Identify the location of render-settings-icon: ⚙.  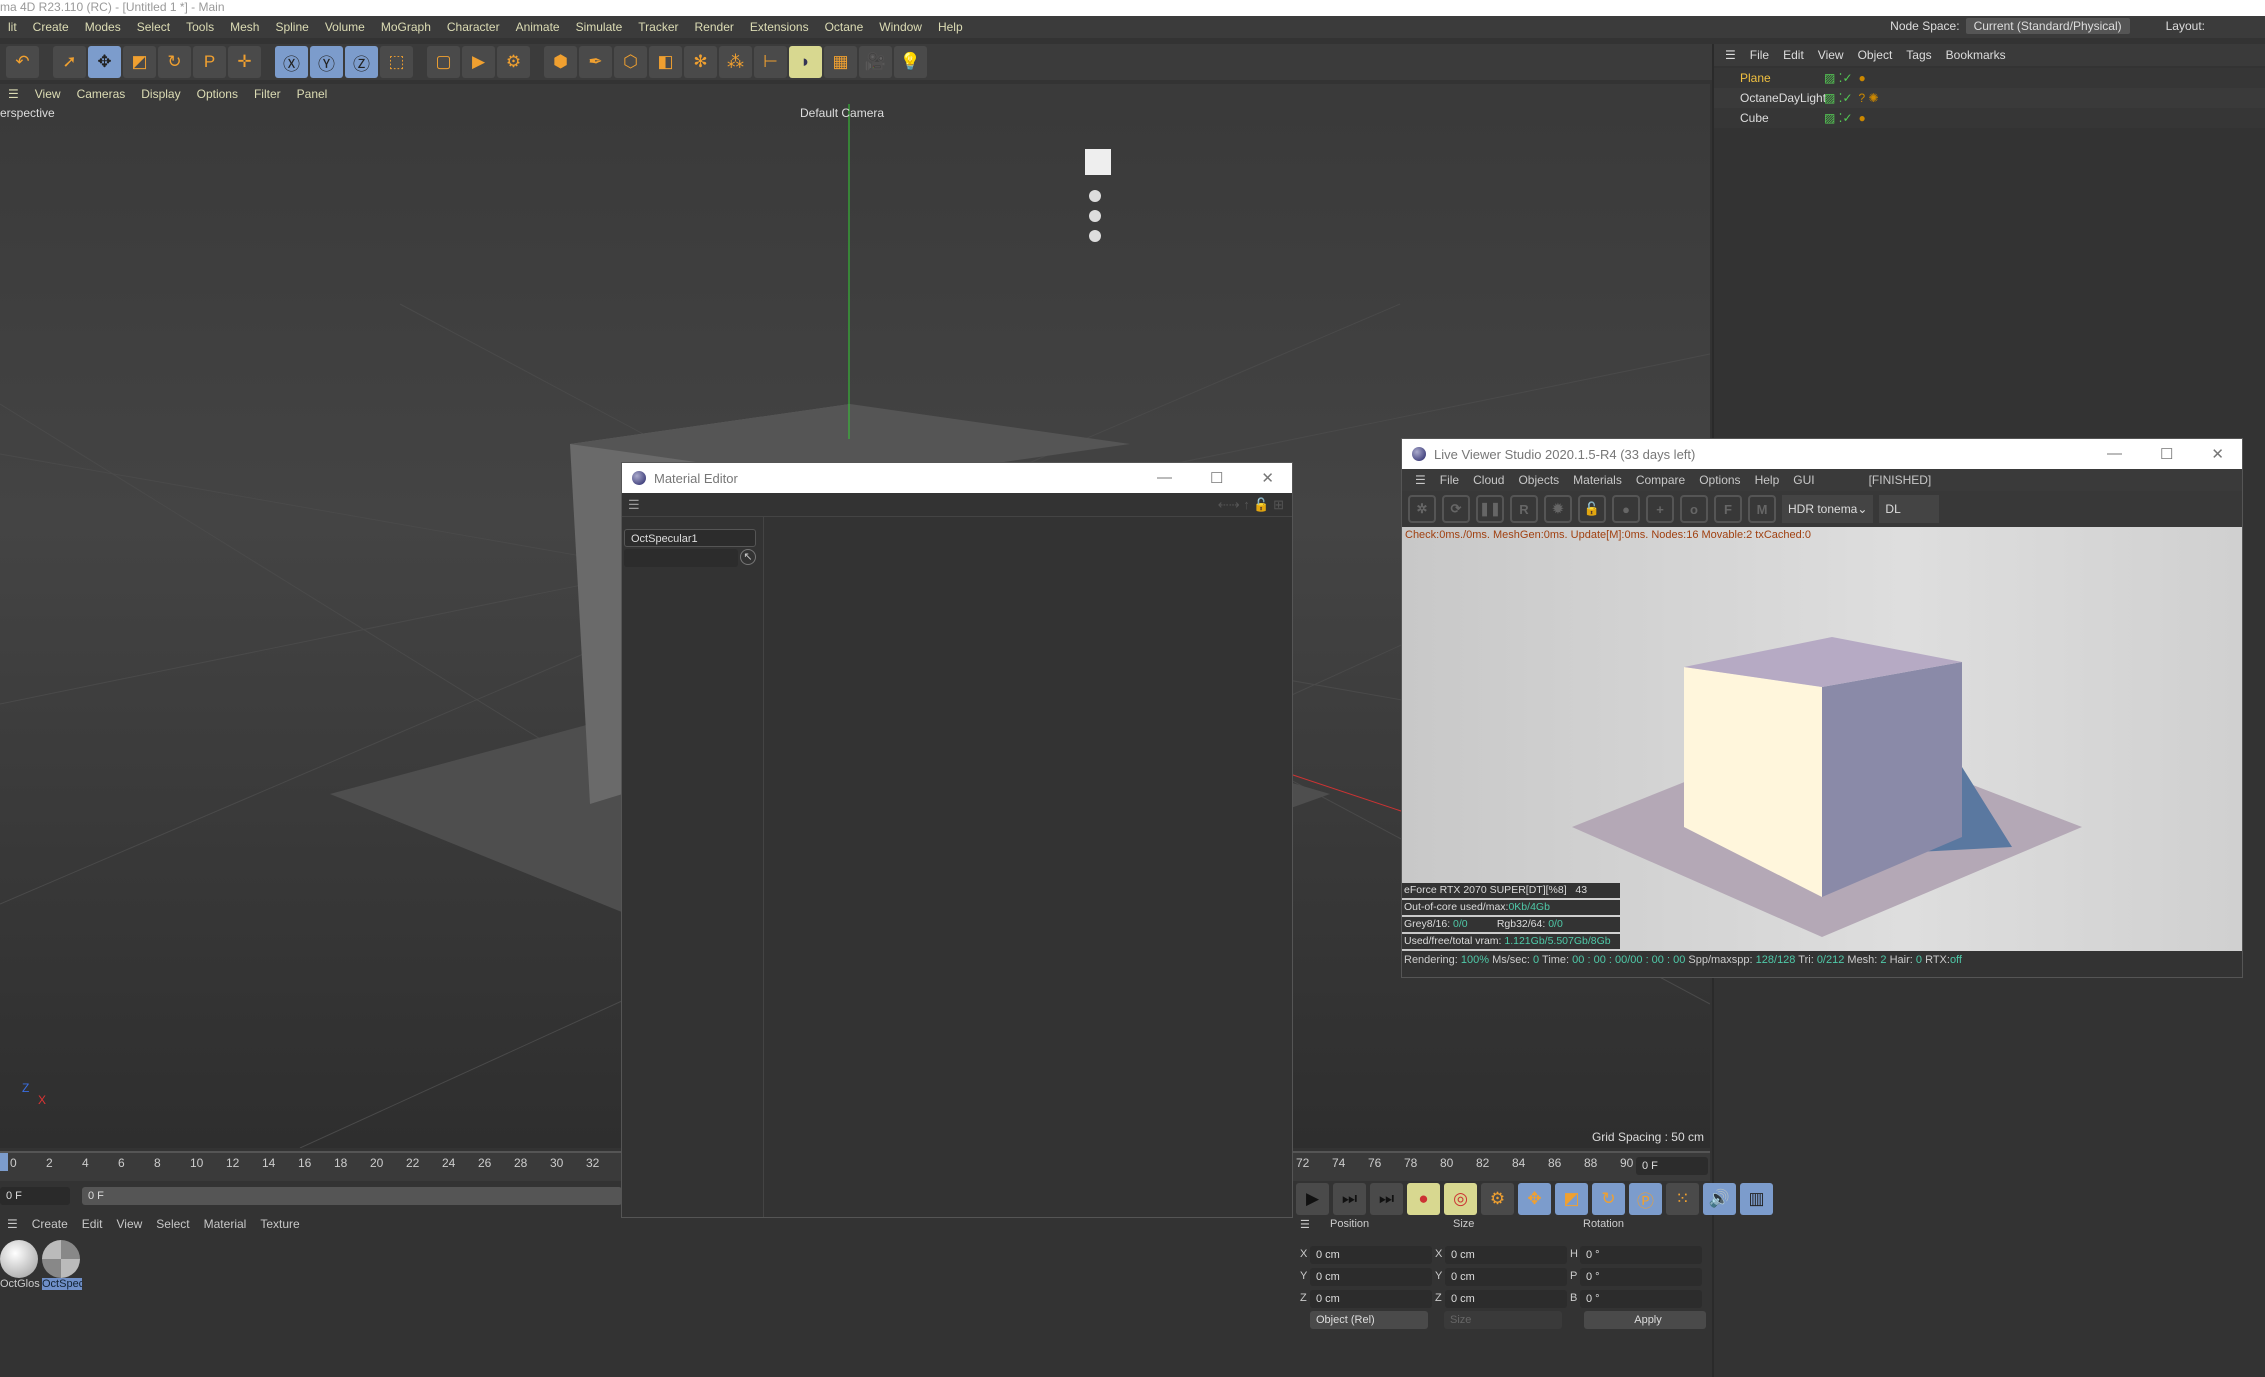
(513, 62).